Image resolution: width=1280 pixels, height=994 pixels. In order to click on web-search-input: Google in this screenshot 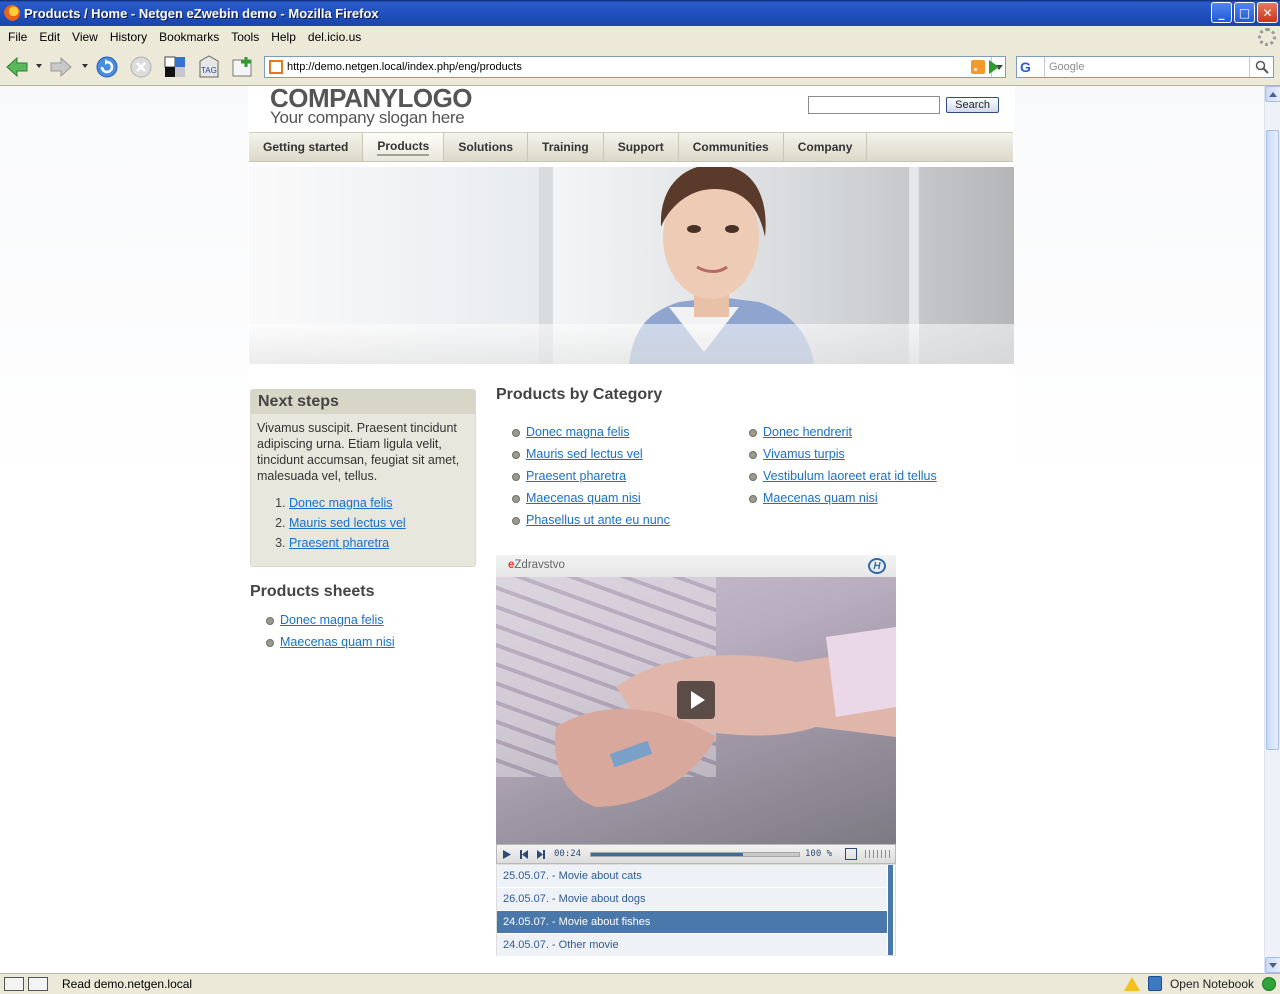, I will do `click(1147, 67)`.